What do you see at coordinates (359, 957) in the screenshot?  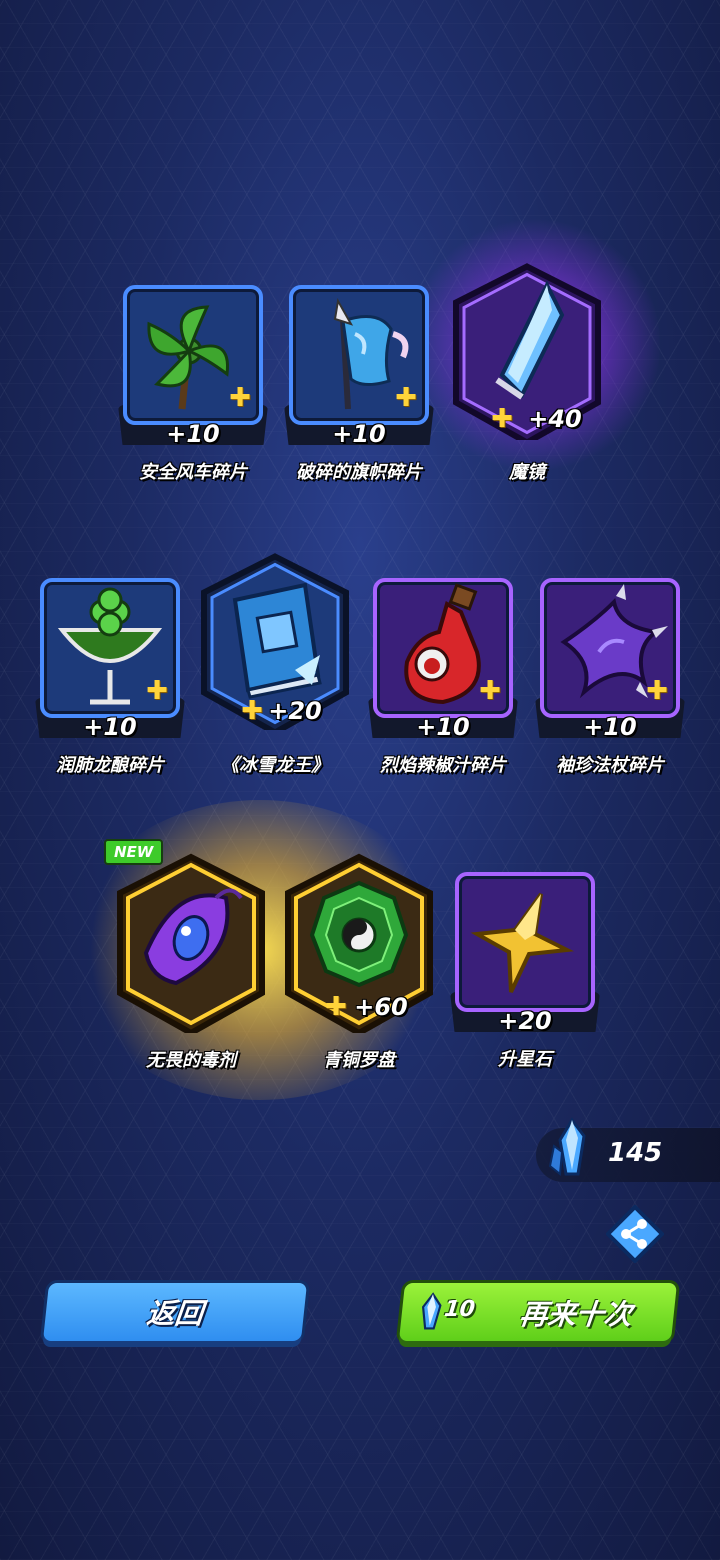 I see `reward-item: ✚ +60 青铜罗盘` at bounding box center [359, 957].